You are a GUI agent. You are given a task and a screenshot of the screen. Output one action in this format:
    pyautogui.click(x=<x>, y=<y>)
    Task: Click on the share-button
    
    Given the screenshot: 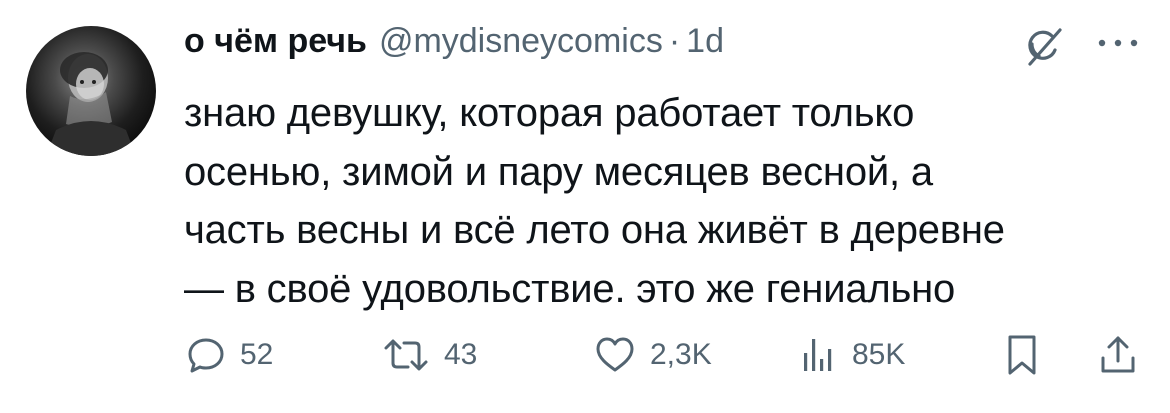 What is the action you would take?
    pyautogui.click(x=1118, y=355)
    